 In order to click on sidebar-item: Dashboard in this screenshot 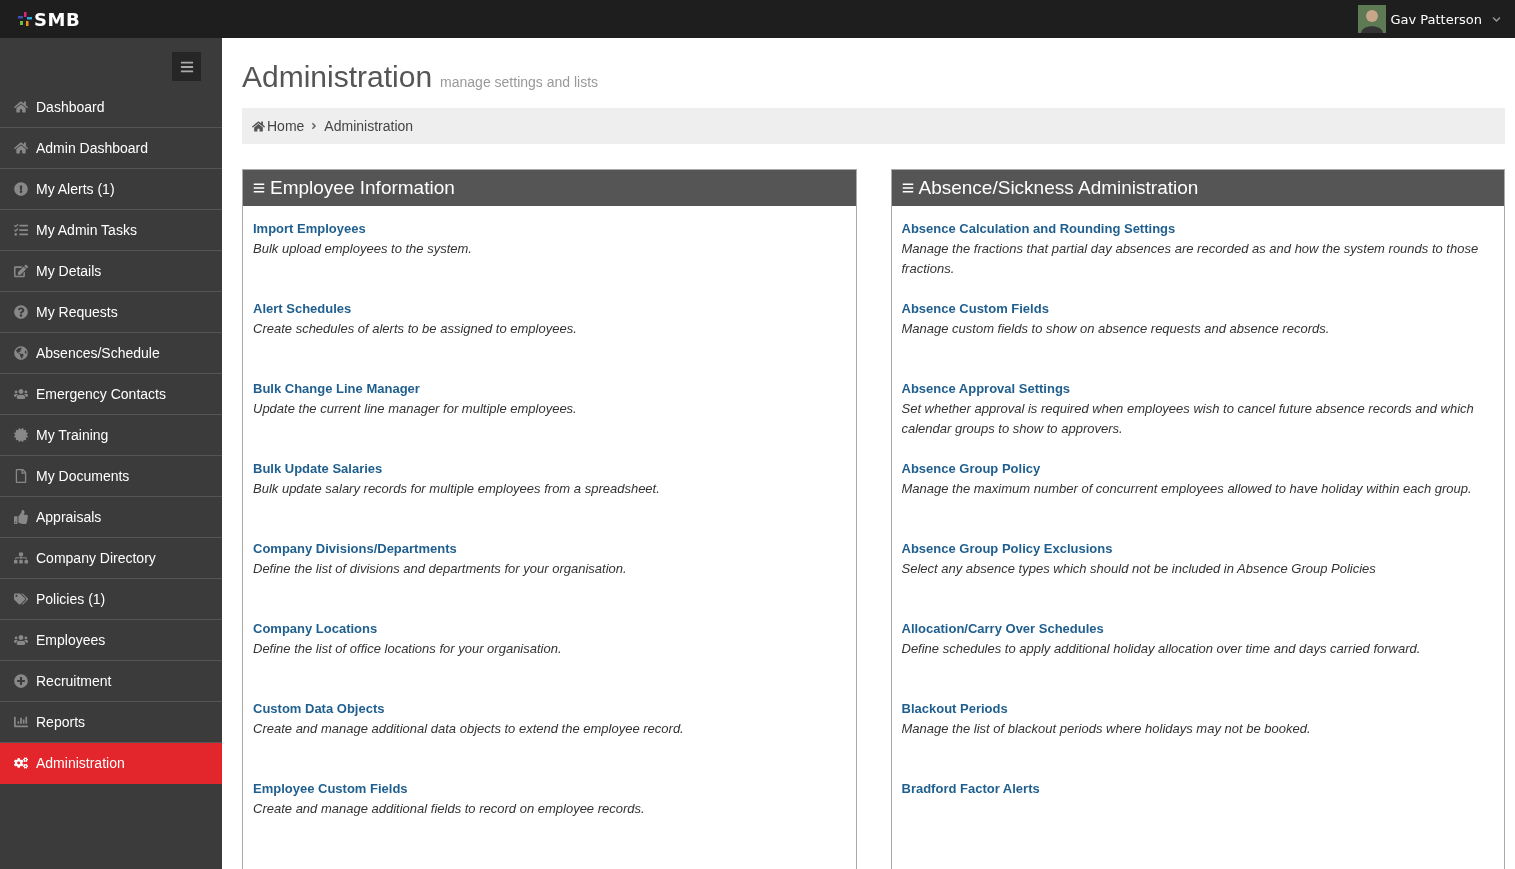, I will do `click(111, 107)`.